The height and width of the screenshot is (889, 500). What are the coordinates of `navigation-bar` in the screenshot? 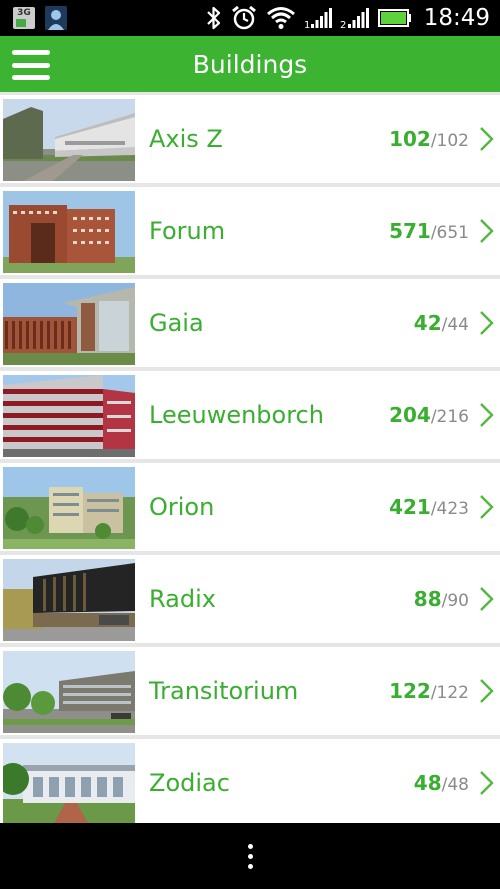 It's located at (250, 856).